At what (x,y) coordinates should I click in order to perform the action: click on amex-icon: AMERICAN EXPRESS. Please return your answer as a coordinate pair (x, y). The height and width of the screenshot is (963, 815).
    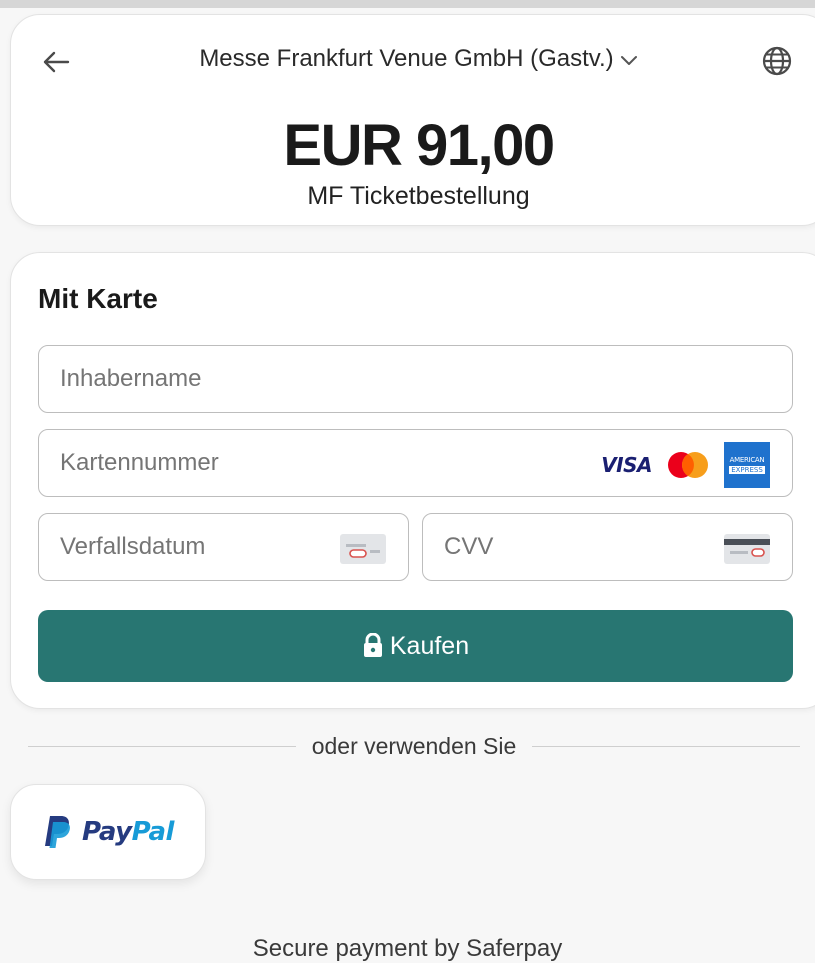
    Looking at the image, I should click on (747, 465).